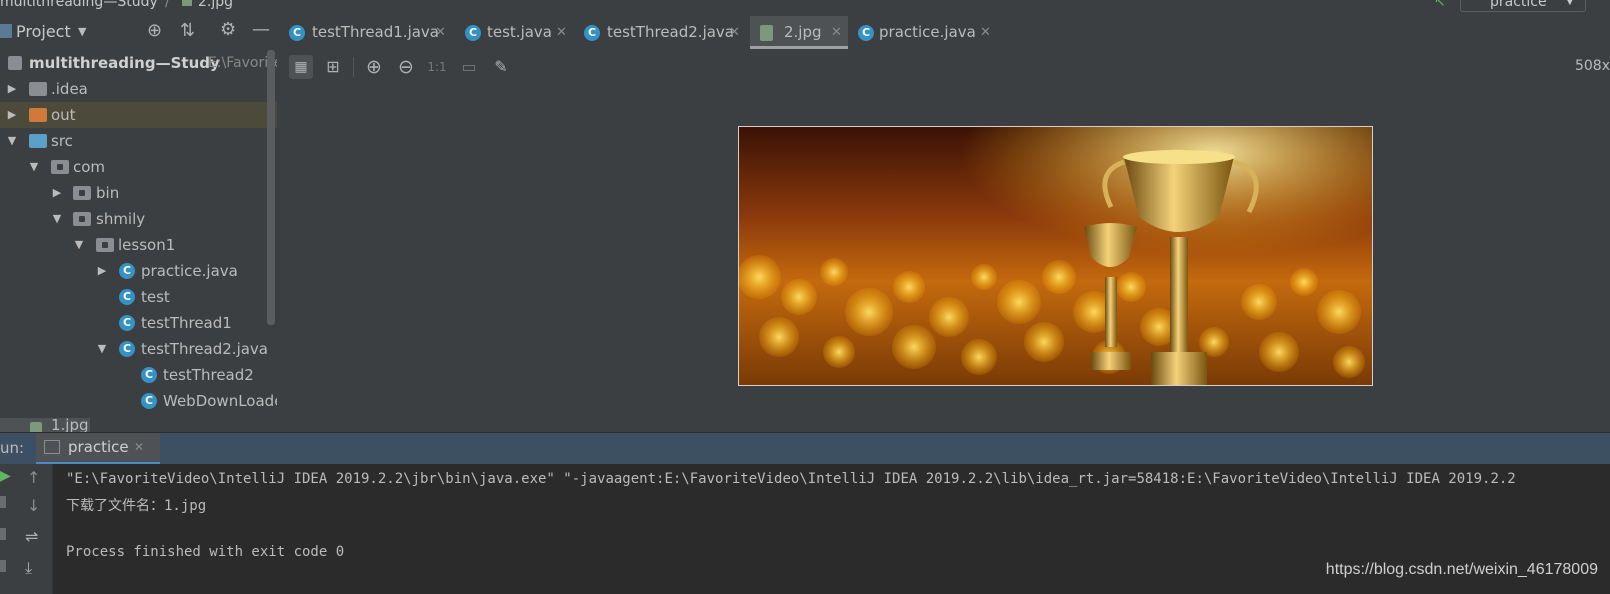 The height and width of the screenshot is (594, 1610). I want to click on tree-item-test: C test, so click(138, 297).